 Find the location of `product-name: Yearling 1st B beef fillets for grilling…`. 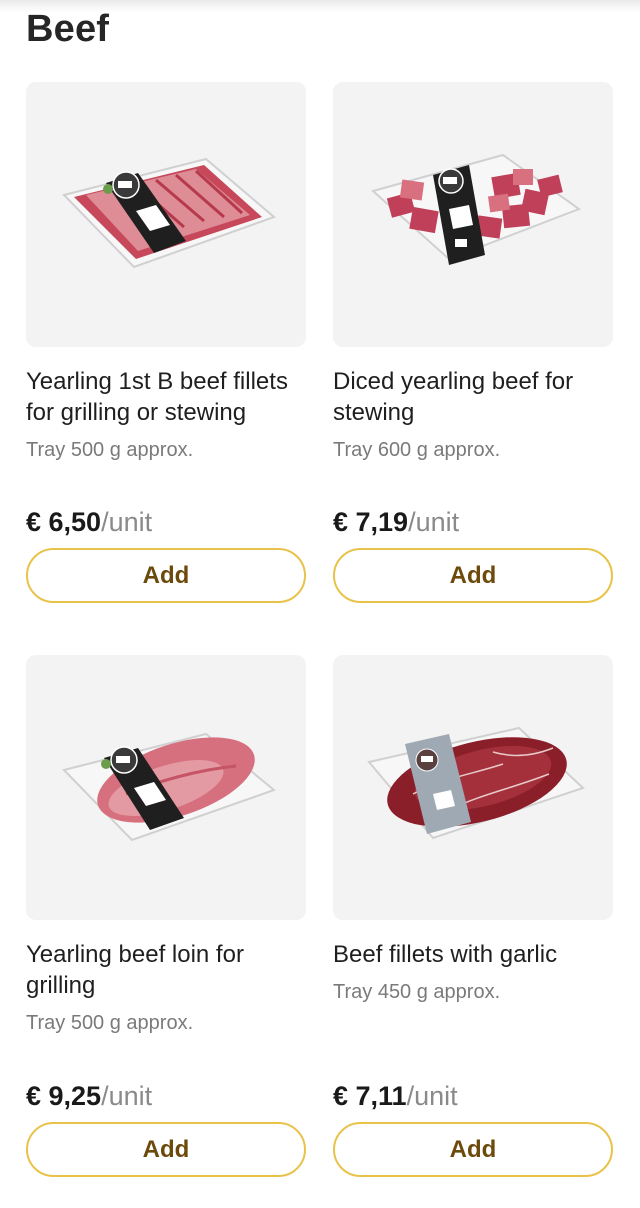

product-name: Yearling 1st B beef fillets for grilling… is located at coordinates (167, 397).